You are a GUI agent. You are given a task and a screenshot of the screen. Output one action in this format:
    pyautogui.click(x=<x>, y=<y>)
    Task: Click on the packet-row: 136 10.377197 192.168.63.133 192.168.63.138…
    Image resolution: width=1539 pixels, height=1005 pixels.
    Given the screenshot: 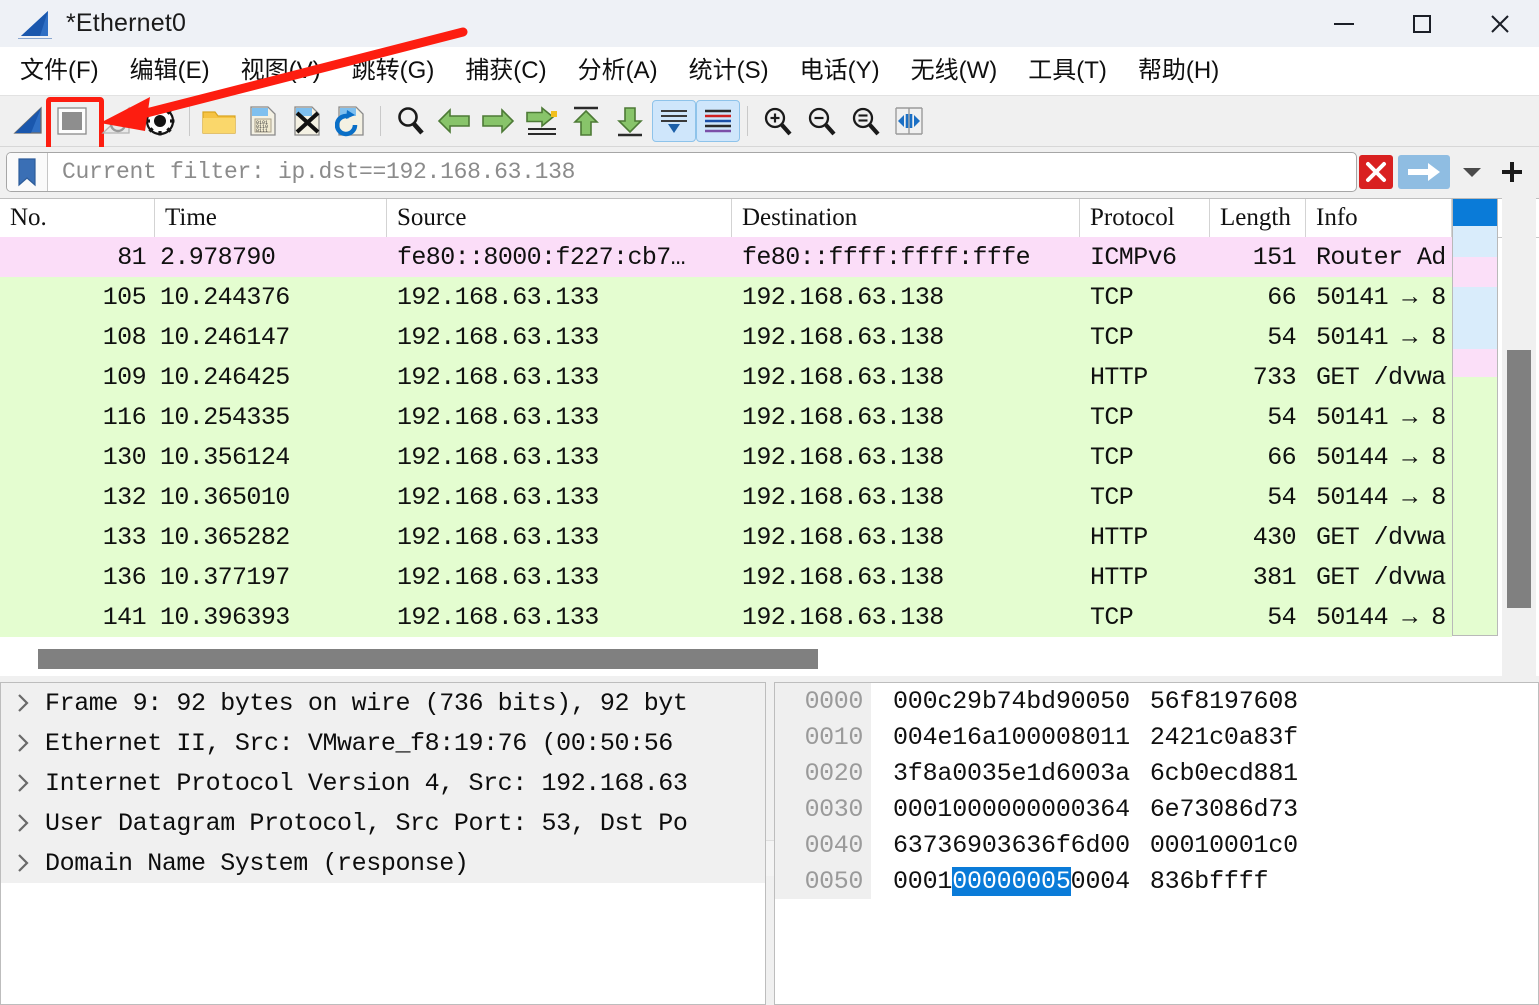 What is the action you would take?
    pyautogui.click(x=726, y=577)
    